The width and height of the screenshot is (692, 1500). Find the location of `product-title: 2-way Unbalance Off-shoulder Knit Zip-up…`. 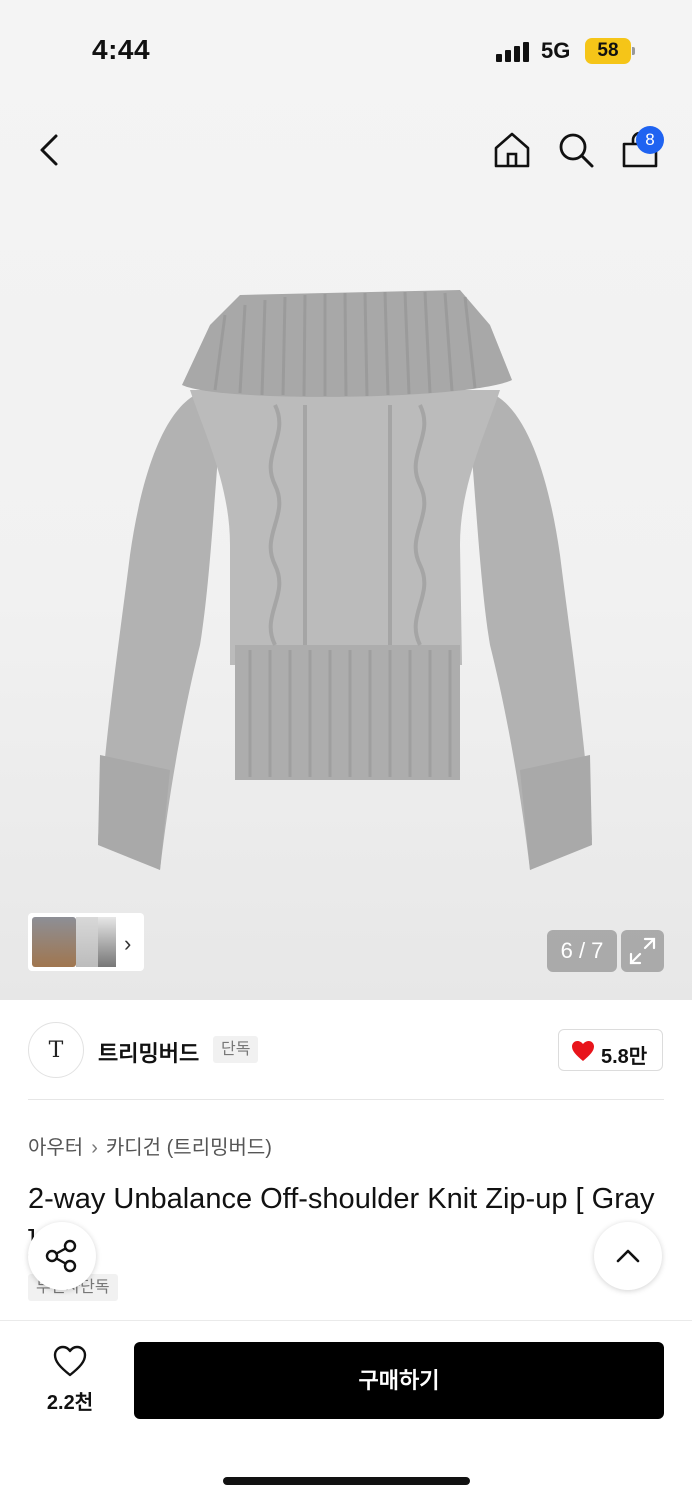

product-title: 2-way Unbalance Off-shoulder Knit Zip-up… is located at coordinates (341, 1220).